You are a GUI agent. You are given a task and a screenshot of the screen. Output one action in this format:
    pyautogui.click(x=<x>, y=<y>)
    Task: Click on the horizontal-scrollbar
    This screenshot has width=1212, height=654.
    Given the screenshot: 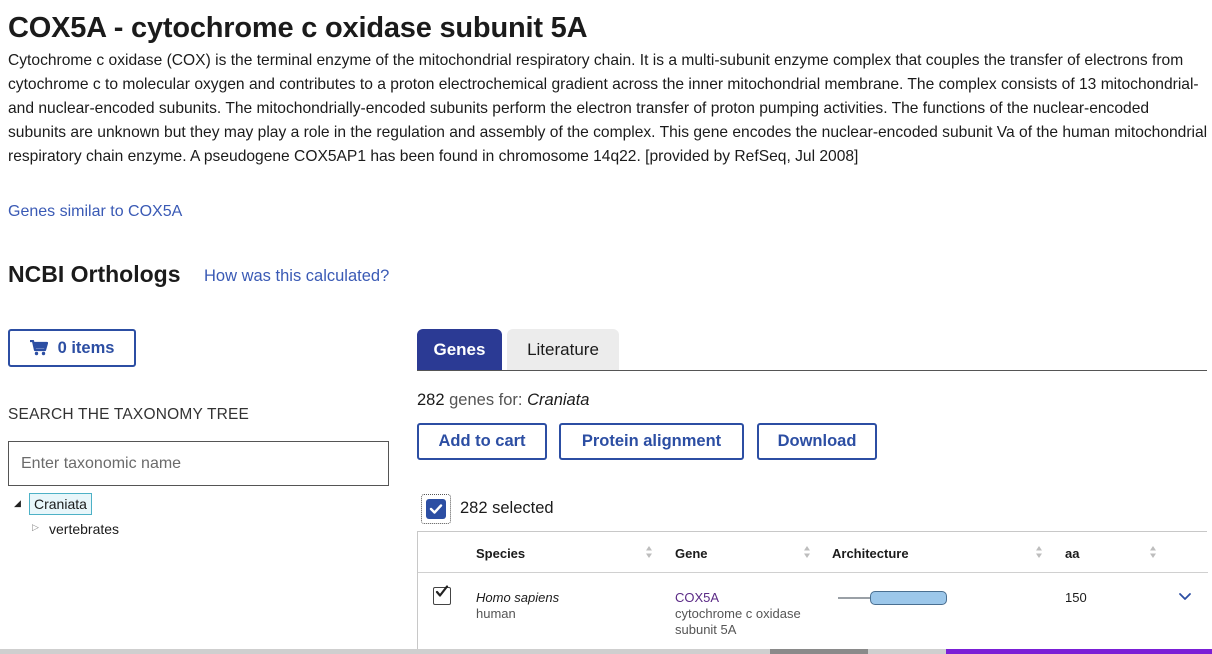 What is the action you would take?
    pyautogui.click(x=606, y=651)
    